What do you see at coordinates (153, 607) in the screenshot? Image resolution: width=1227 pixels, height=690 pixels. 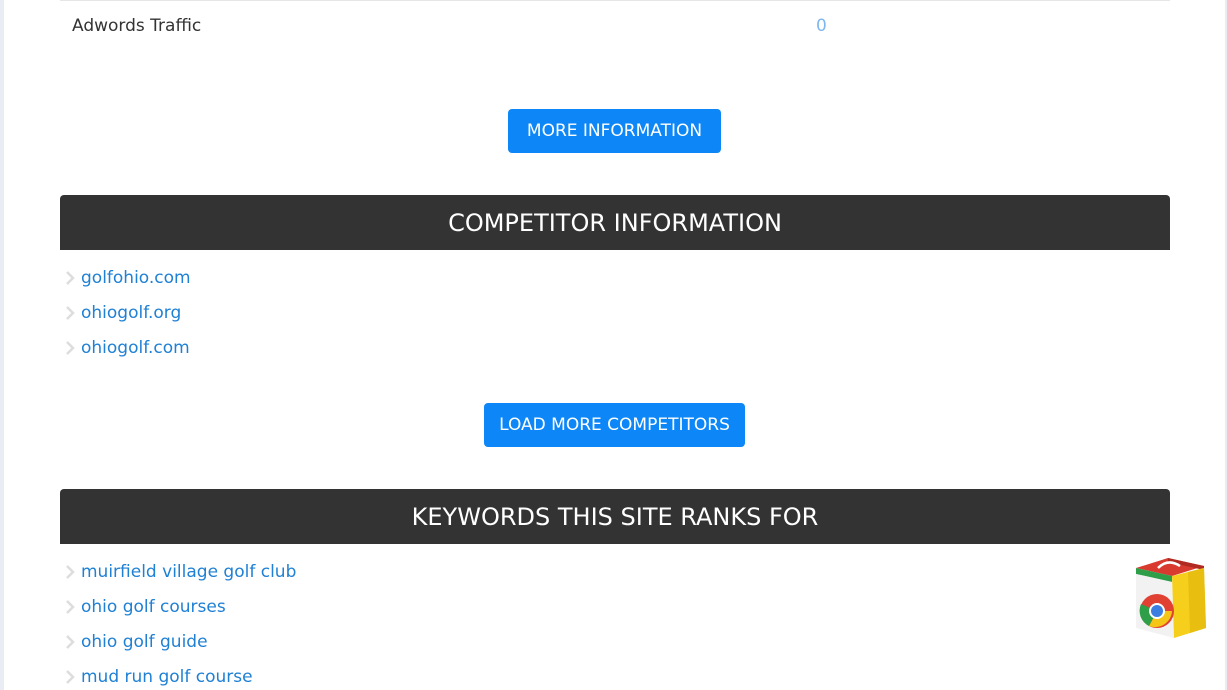 I see `keyword-link: ohio golf courses` at bounding box center [153, 607].